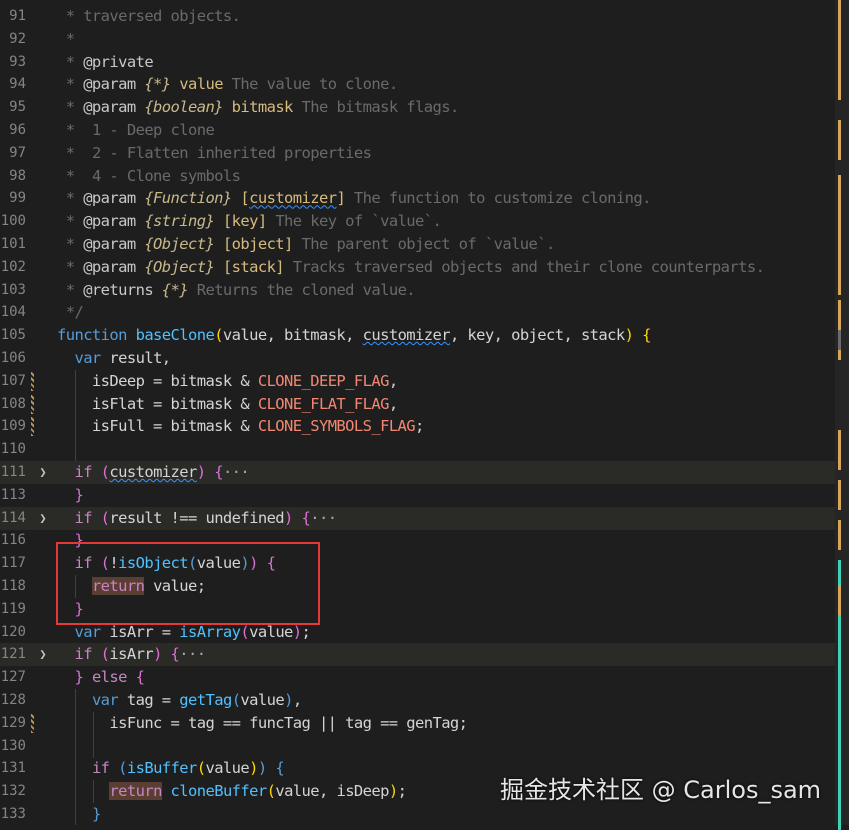 Image resolution: width=849 pixels, height=830 pixels. Describe the element at coordinates (17, 130) in the screenshot. I see `line-number: 96` at that location.